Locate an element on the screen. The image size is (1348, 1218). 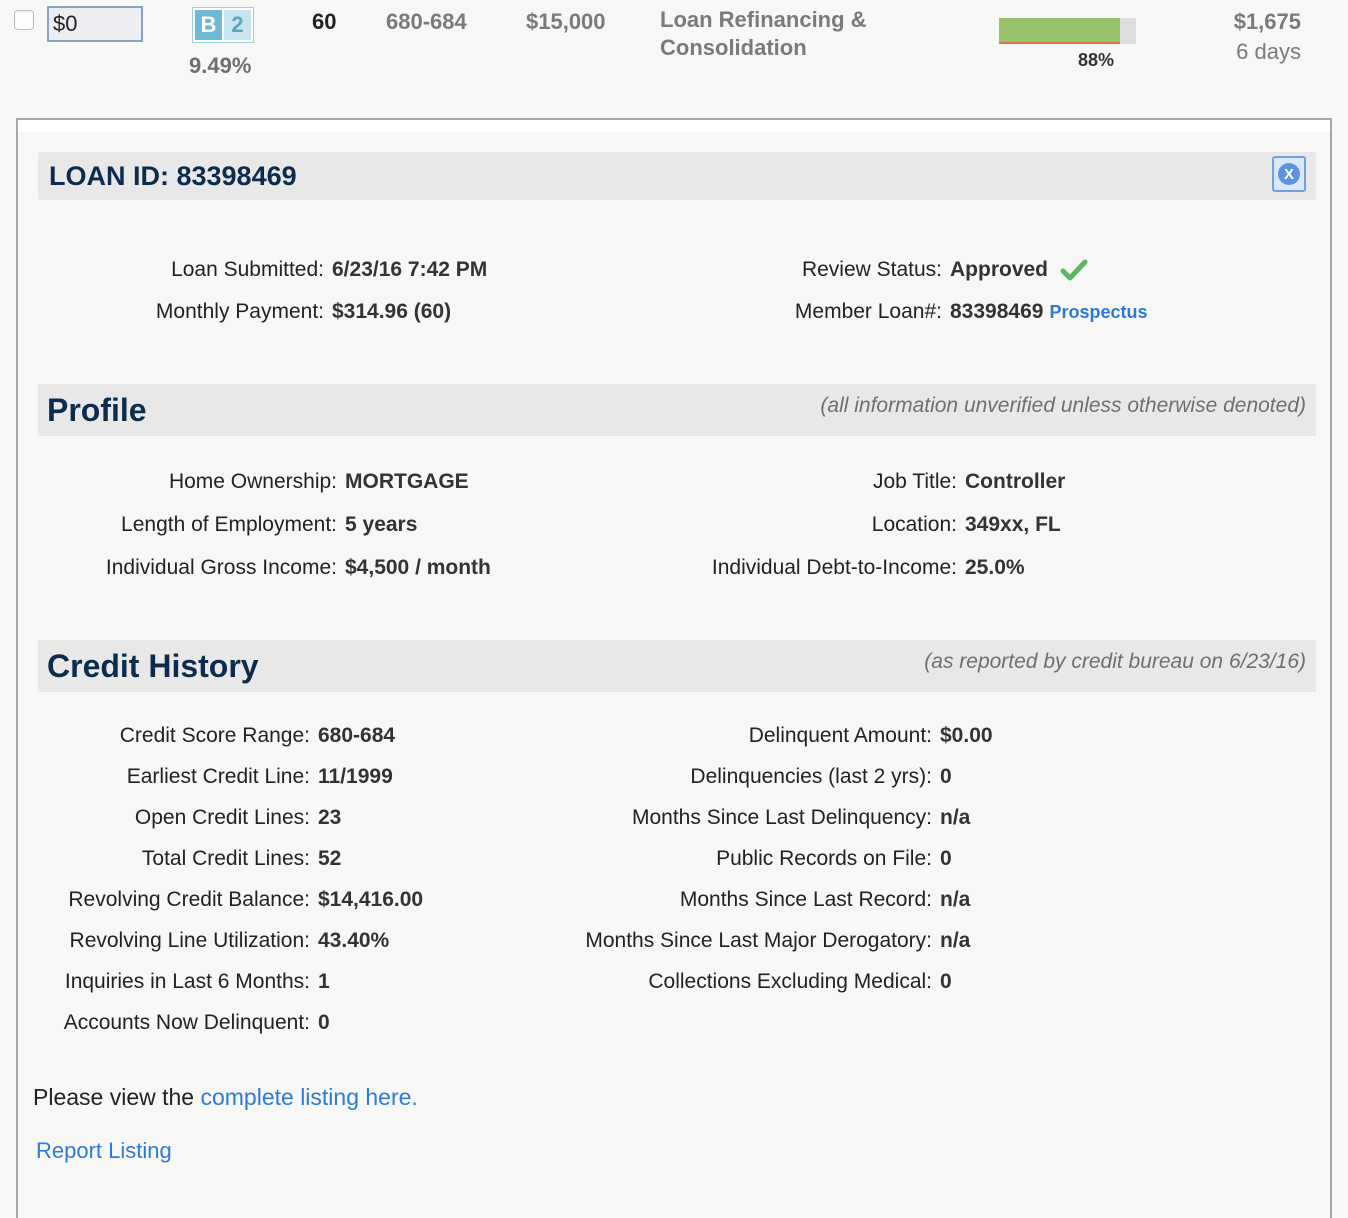
field-label: Months Since Last Record: is located at coordinates (805, 899).